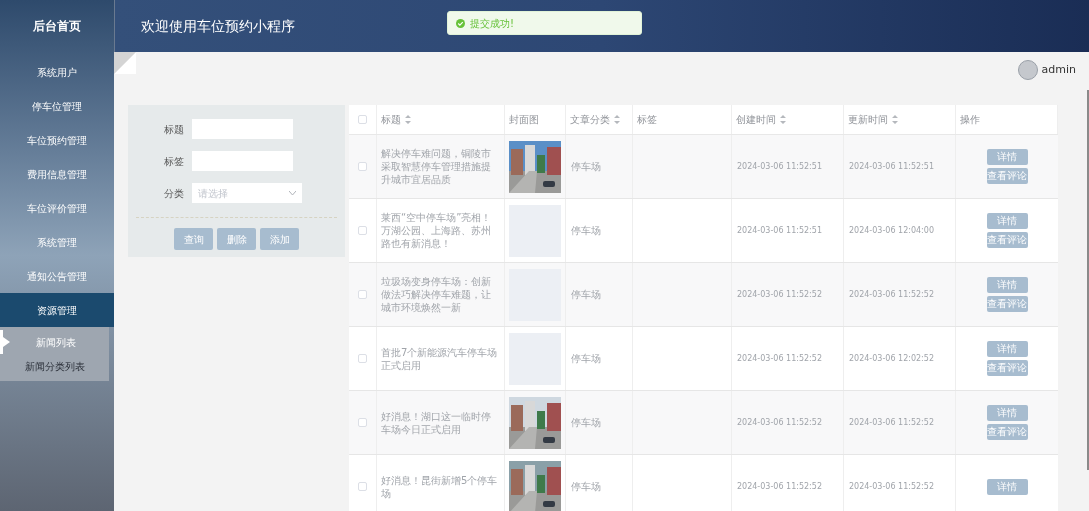 The height and width of the screenshot is (511, 1089). What do you see at coordinates (868, 120) in the screenshot?
I see `column-header: 更新时间` at bounding box center [868, 120].